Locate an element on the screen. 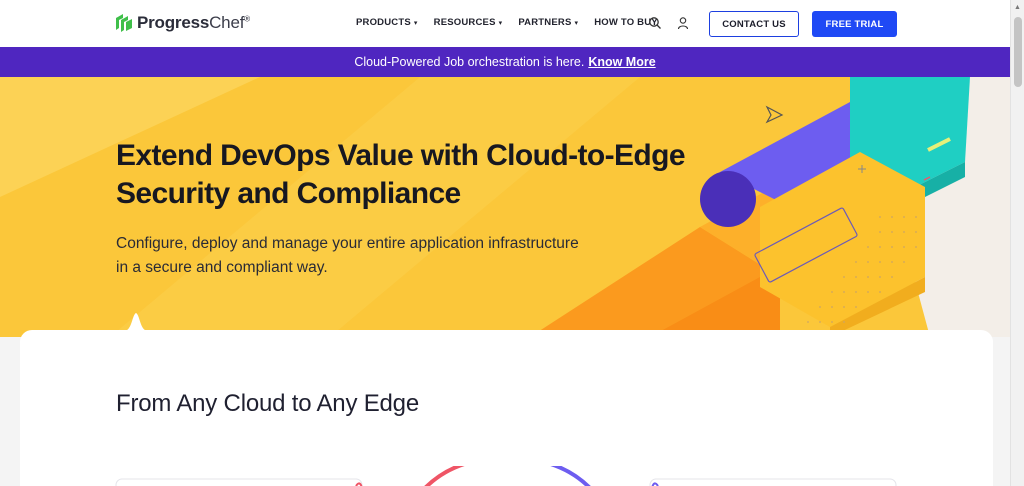 The height and width of the screenshot is (486, 1024). nav-products: PRODUCTS ▾ is located at coordinates (387, 22).